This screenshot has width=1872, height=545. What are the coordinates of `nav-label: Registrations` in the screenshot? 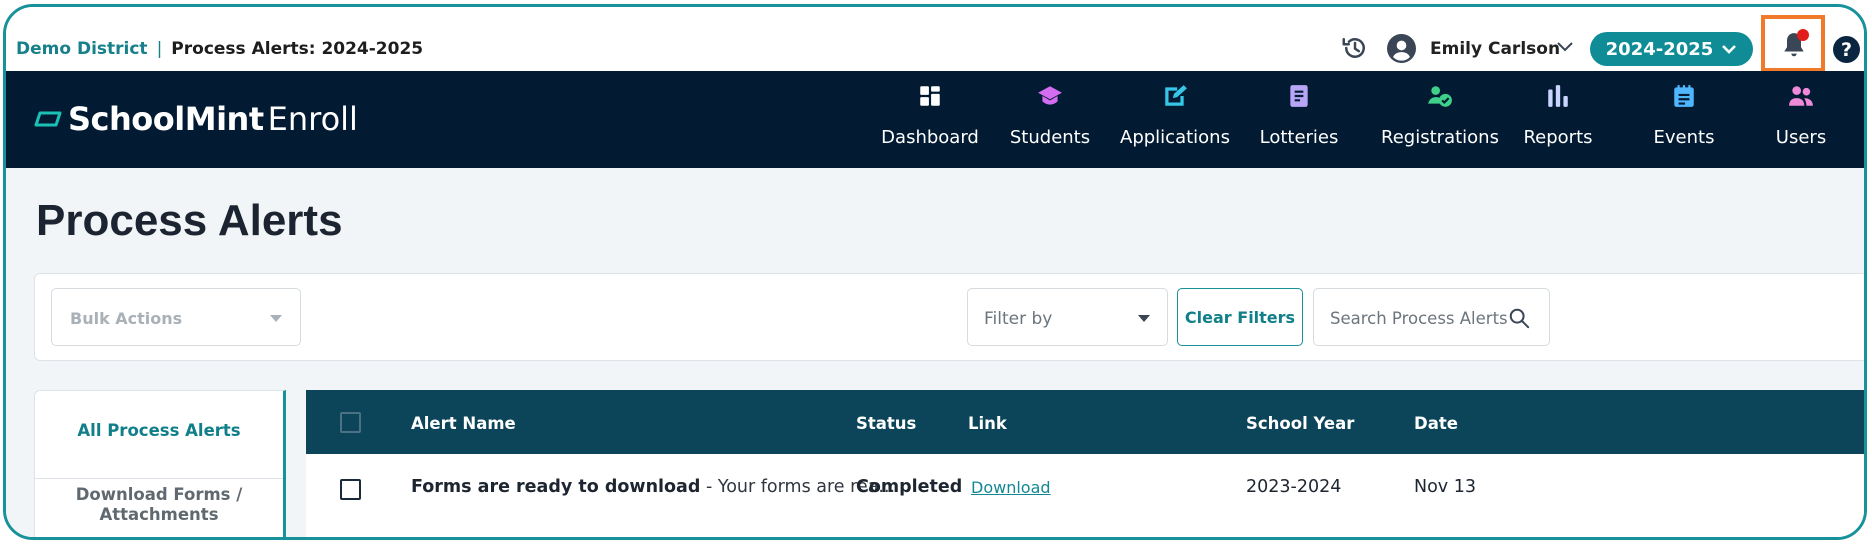 It's located at (1440, 137).